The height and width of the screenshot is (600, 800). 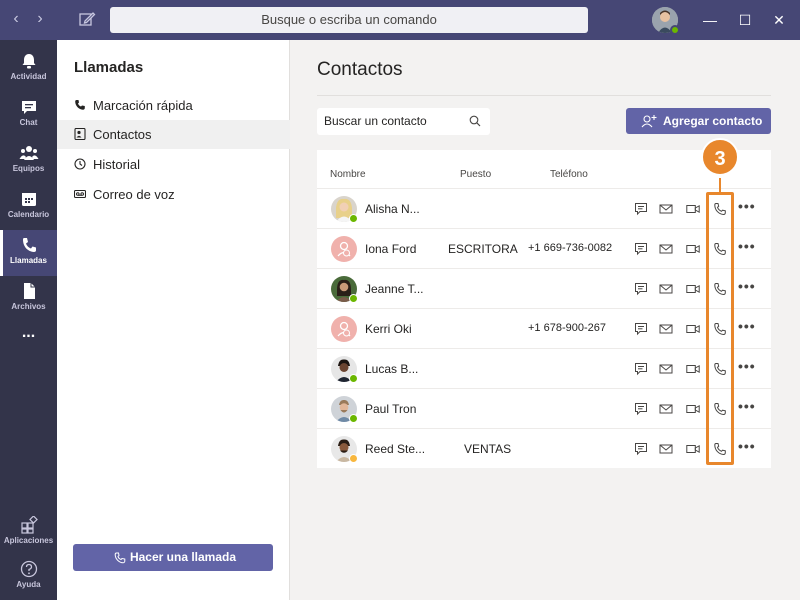 What do you see at coordinates (483, 249) in the screenshot?
I see `contact-job: ESCRITORA` at bounding box center [483, 249].